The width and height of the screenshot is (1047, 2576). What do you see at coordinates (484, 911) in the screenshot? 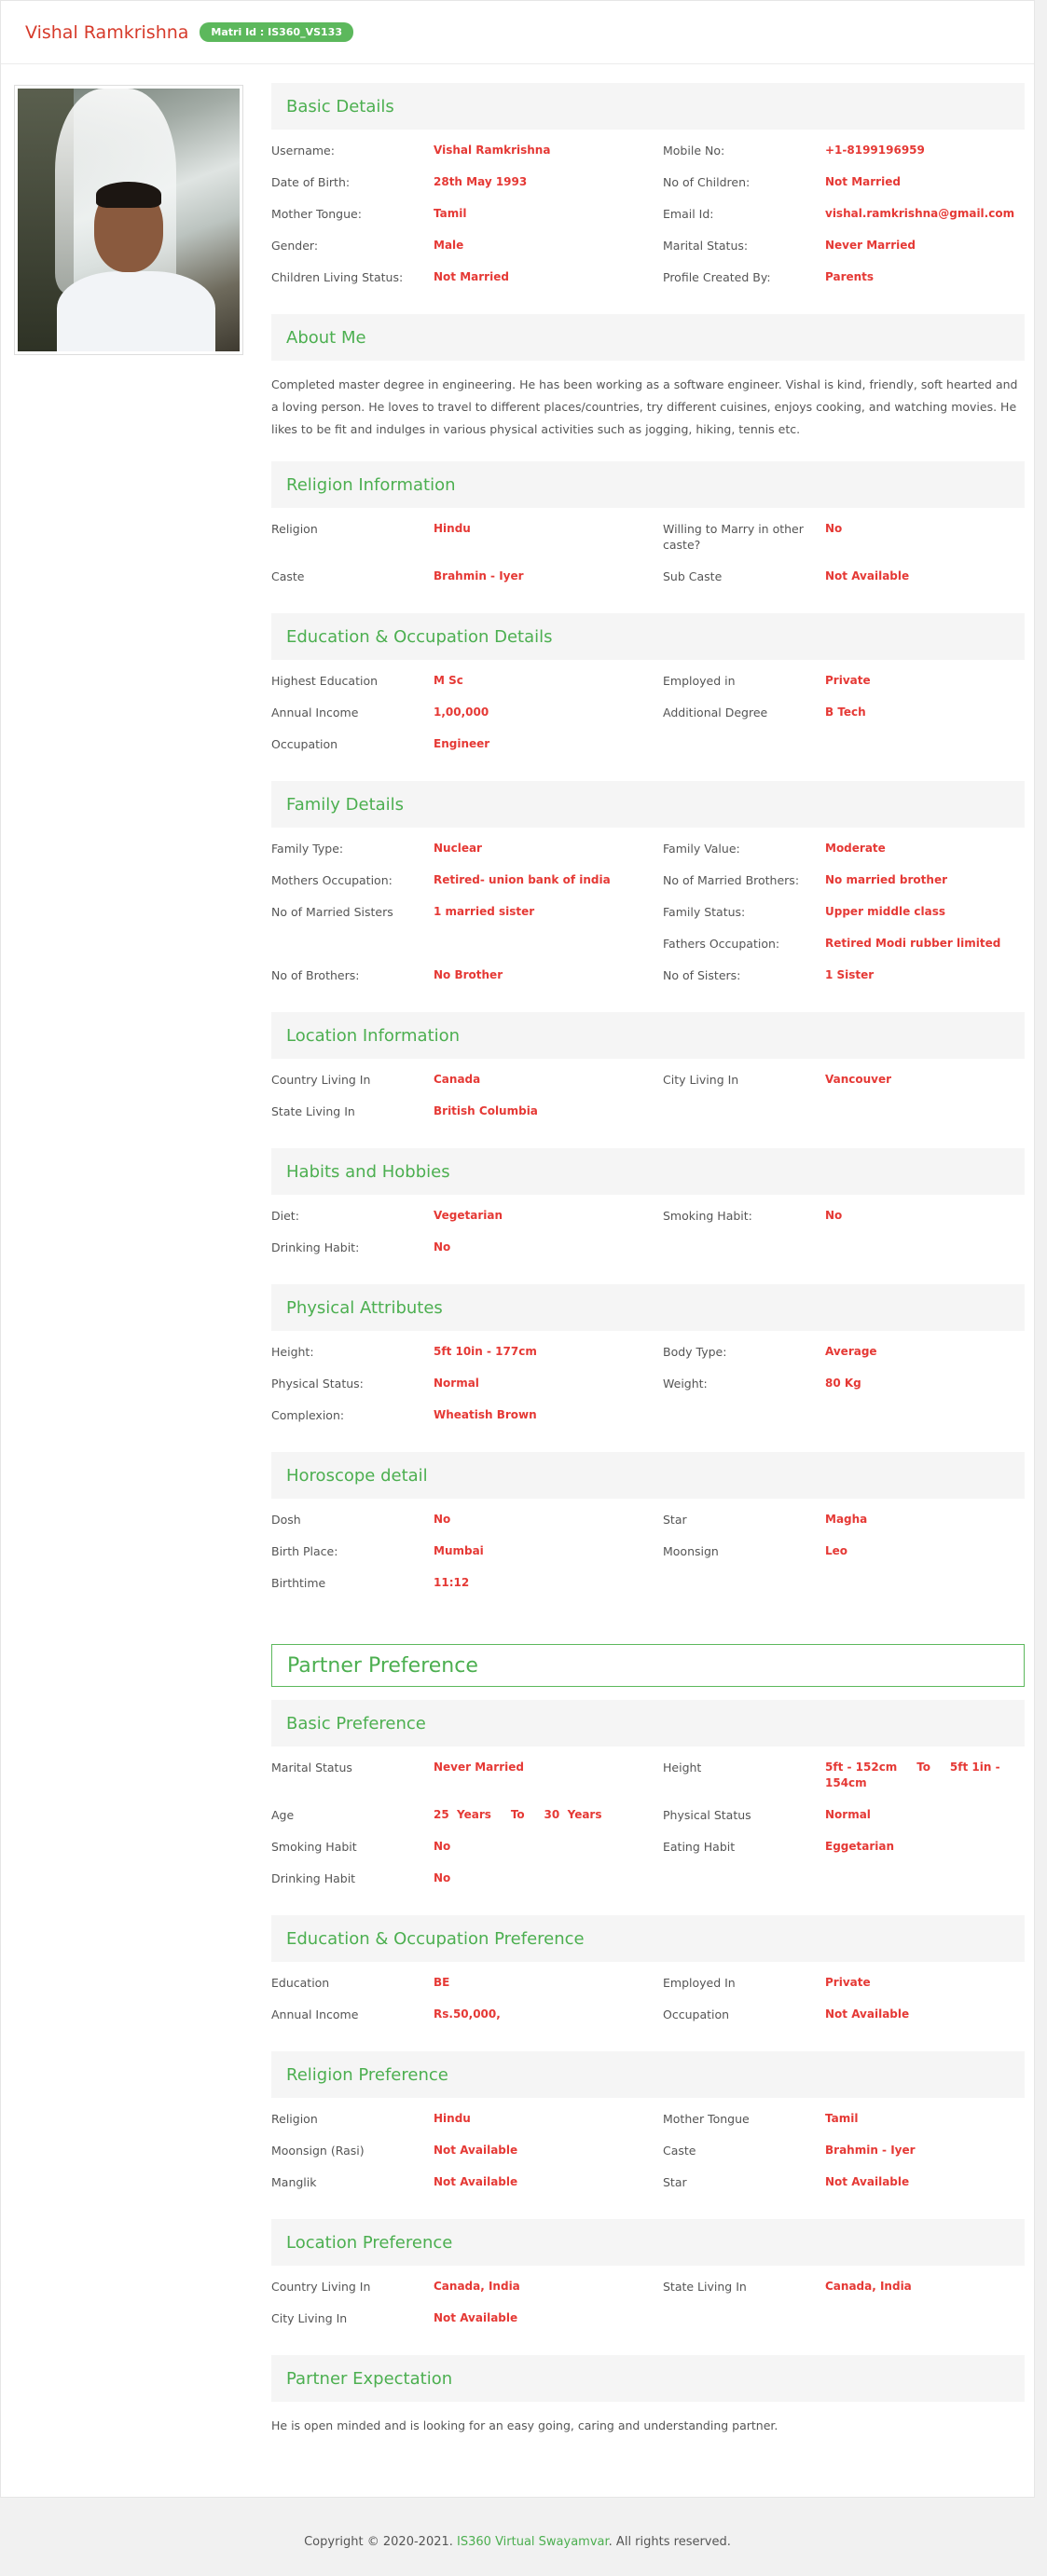
I see `field-value: 1 married sister` at bounding box center [484, 911].